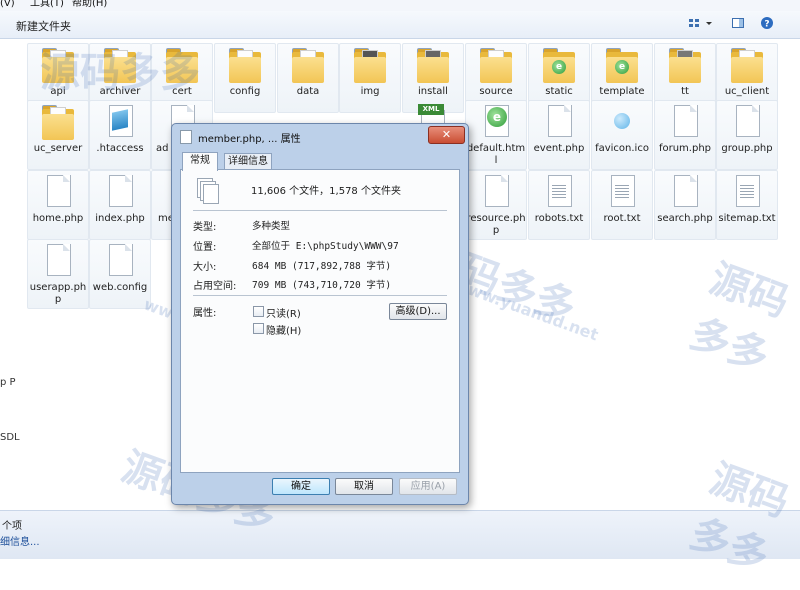 Image resolution: width=800 pixels, height=590 pixels. I want to click on folder-item: img, so click(370, 78).